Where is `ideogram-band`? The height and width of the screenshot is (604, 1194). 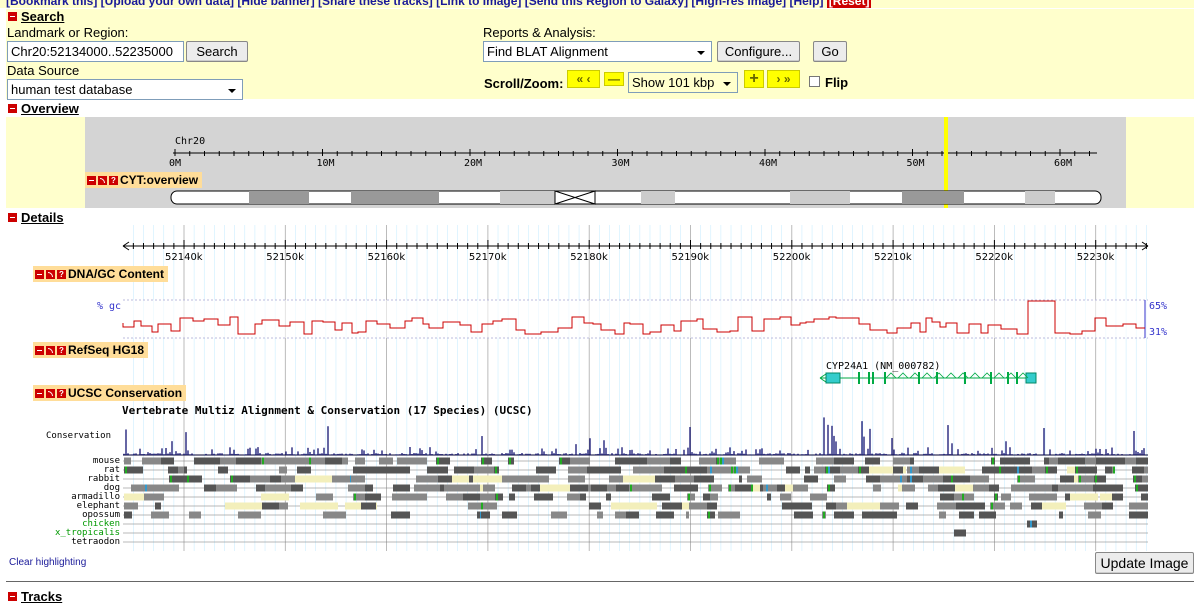
ideogram-band is located at coordinates (395, 197).